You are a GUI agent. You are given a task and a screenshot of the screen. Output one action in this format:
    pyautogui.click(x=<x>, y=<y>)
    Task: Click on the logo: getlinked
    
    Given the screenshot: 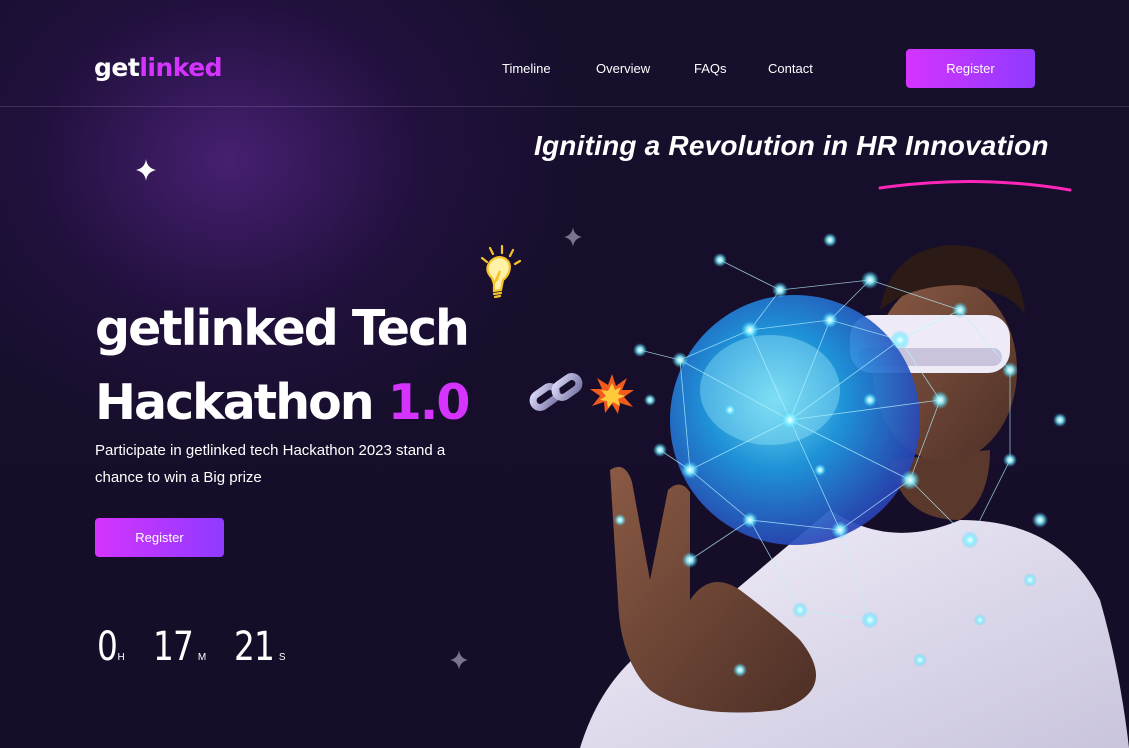 What is the action you would take?
    pyautogui.click(x=158, y=68)
    